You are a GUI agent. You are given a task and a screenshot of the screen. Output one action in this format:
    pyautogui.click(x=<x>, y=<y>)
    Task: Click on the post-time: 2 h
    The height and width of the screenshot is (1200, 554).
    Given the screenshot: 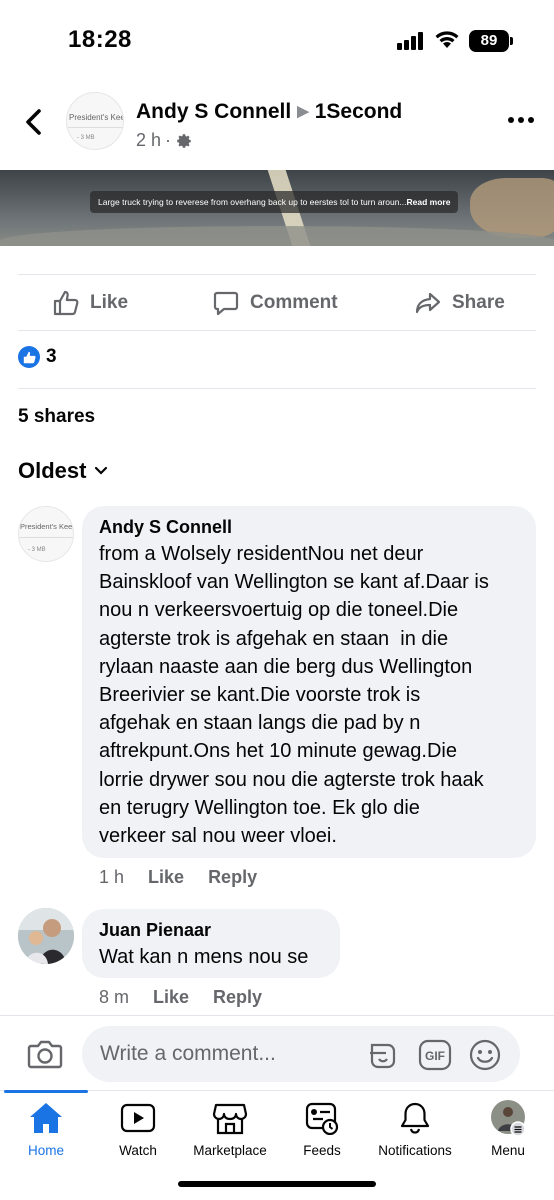 What is the action you would take?
    pyautogui.click(x=148, y=140)
    